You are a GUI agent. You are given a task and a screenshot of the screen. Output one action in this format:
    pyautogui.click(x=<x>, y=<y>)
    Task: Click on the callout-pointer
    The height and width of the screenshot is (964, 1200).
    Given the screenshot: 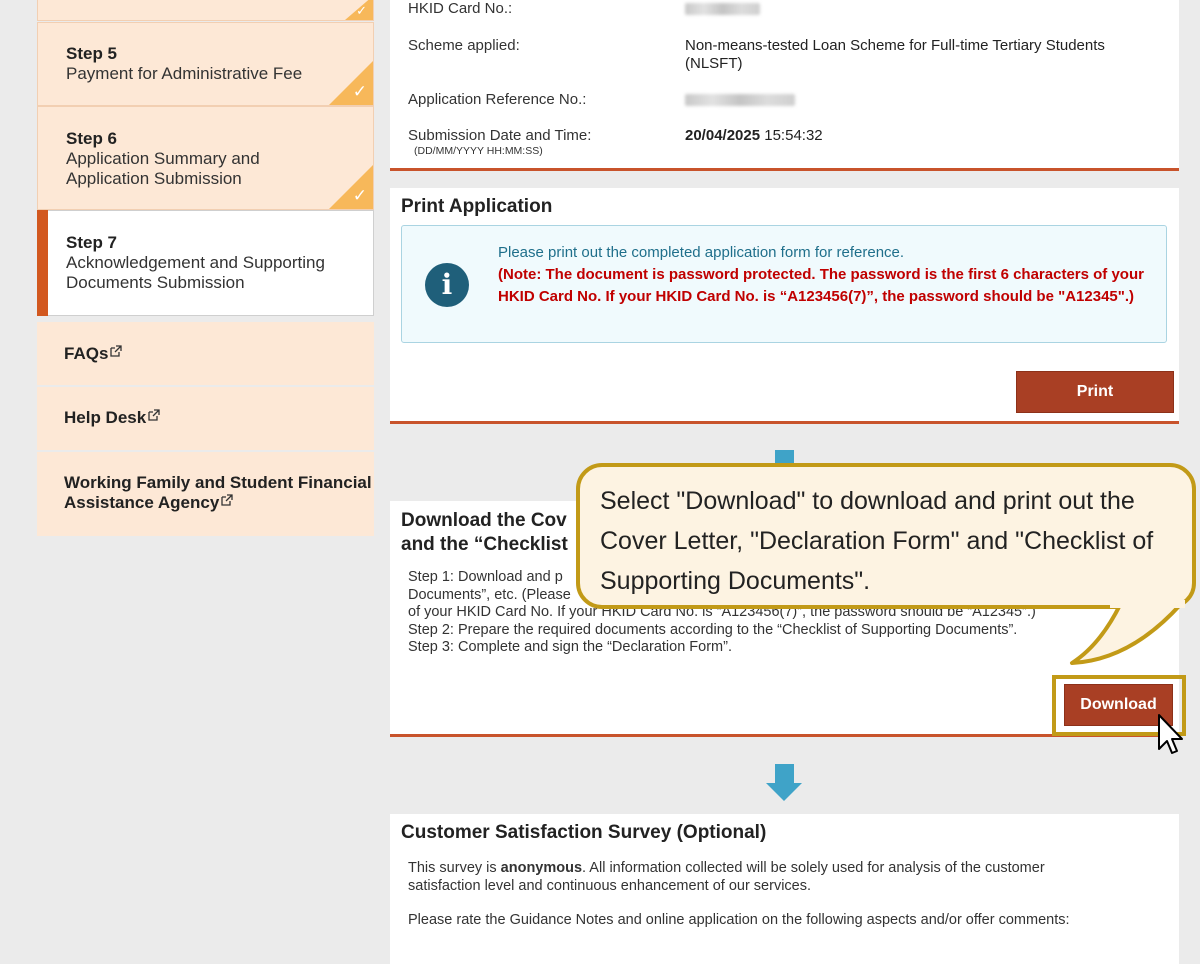 What is the action you would take?
    pyautogui.click(x=1127, y=632)
    